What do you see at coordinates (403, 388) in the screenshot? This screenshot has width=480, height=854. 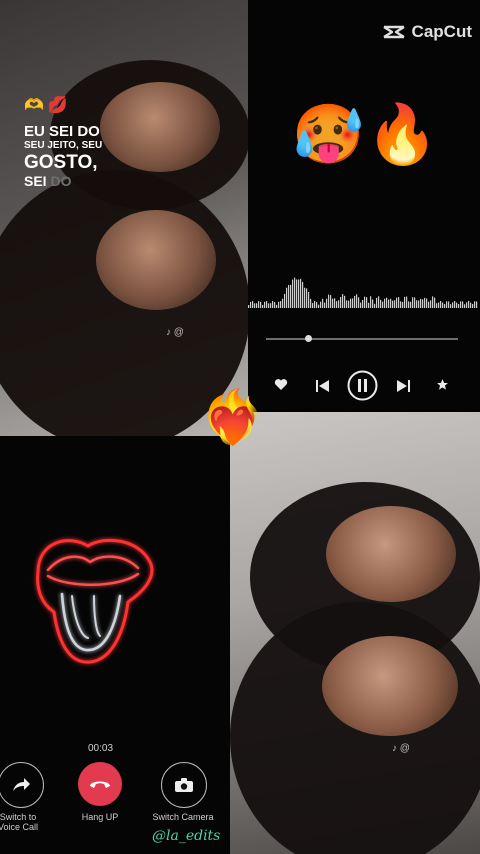 I see `next-icon` at bounding box center [403, 388].